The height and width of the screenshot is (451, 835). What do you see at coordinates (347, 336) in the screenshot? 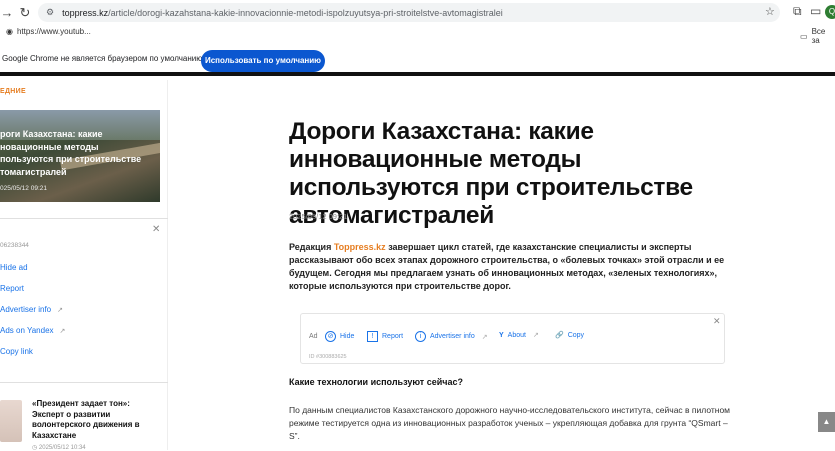
I see `hide-label: Hide` at bounding box center [347, 336].